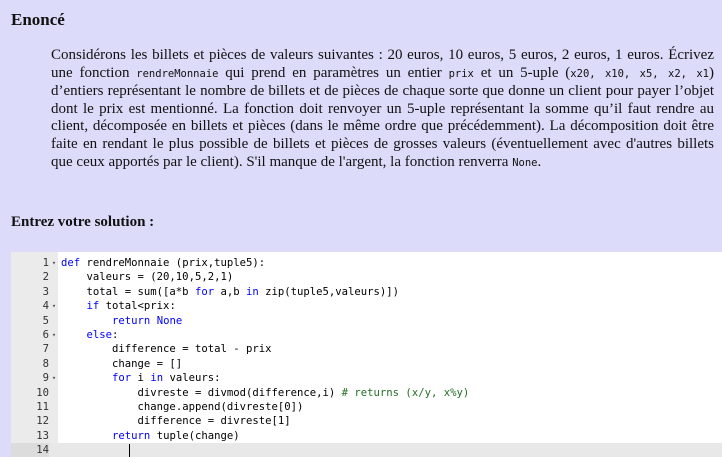 The width and height of the screenshot is (722, 457). What do you see at coordinates (45, 291) in the screenshot?
I see `line-number: 3` at bounding box center [45, 291].